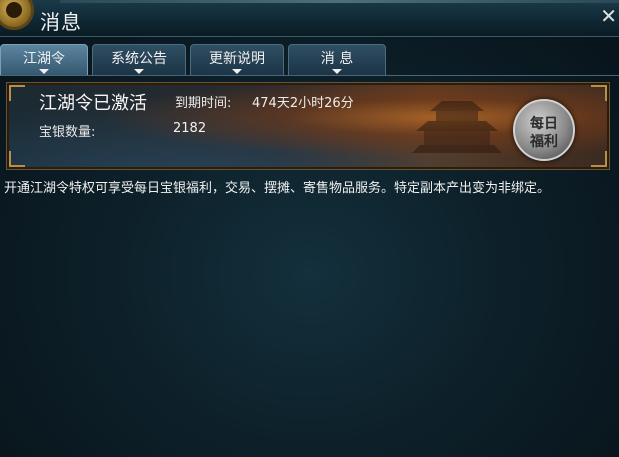  I want to click on window-title: 消息, so click(61, 22).